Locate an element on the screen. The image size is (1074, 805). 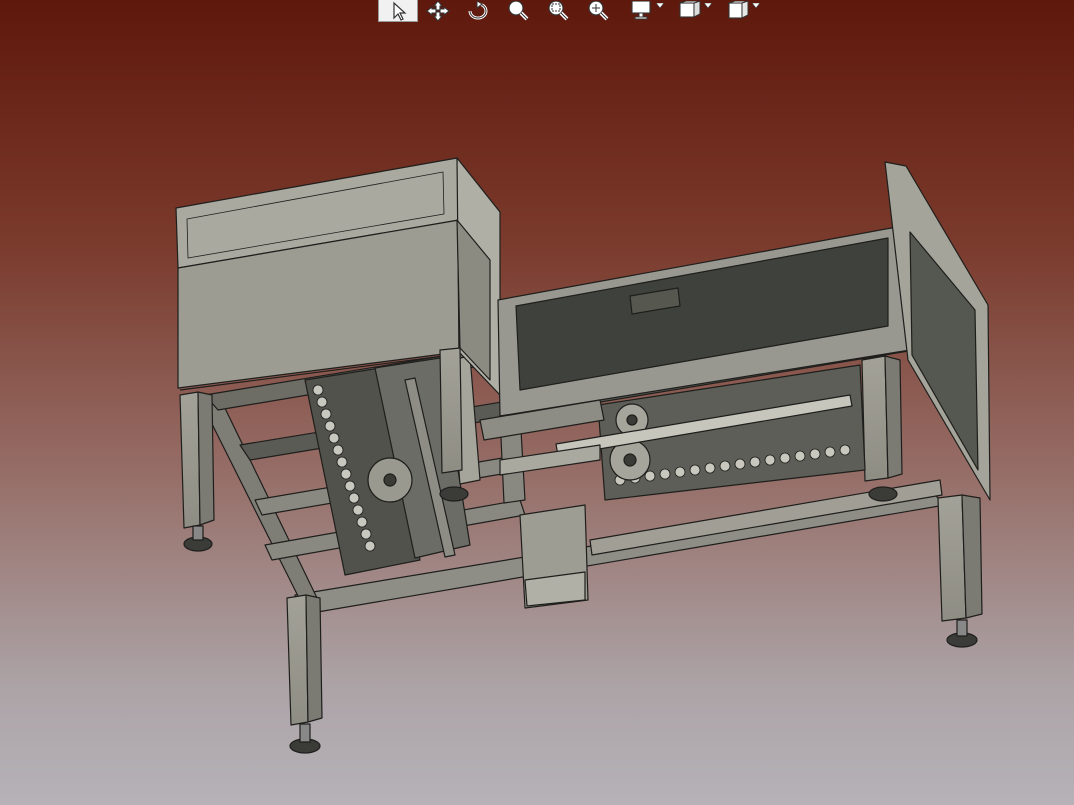
zoom-fit-tool-button is located at coordinates (598, 11).